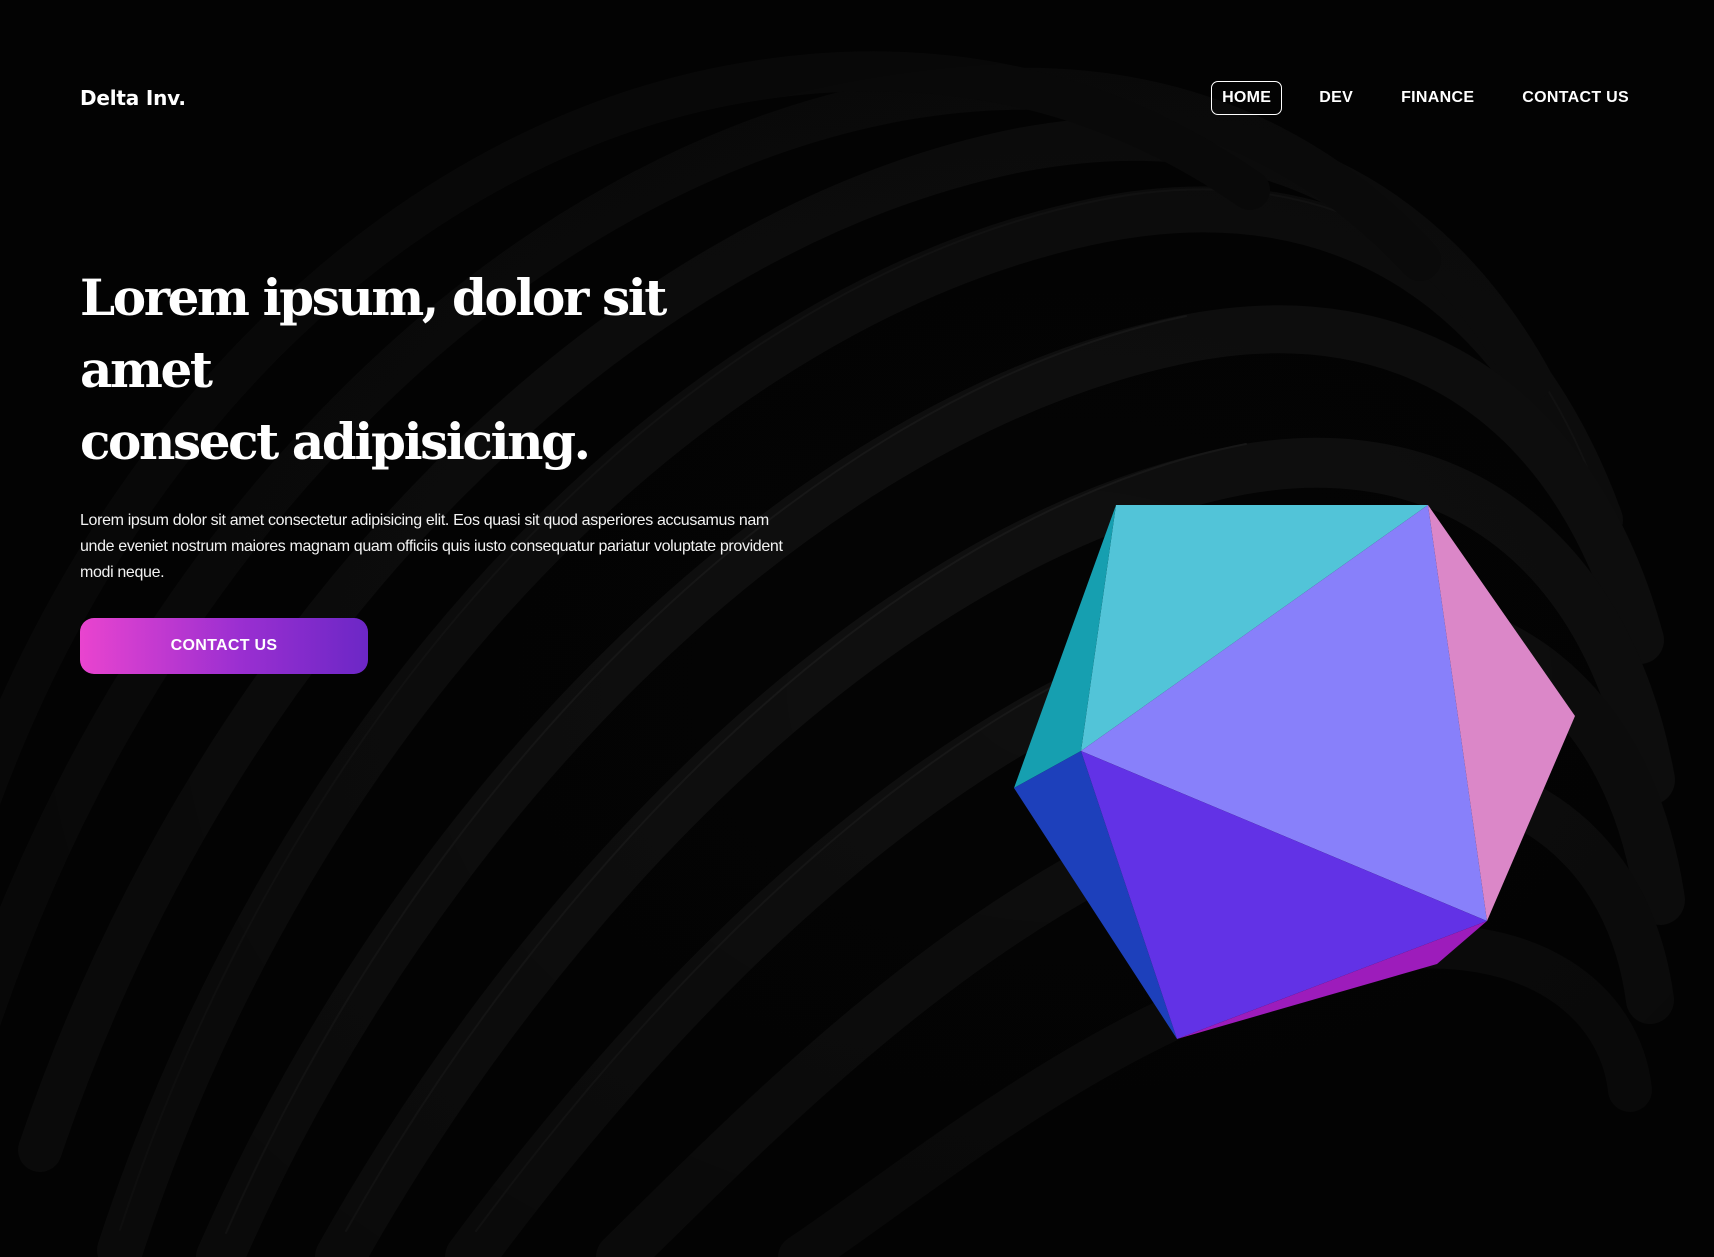 This screenshot has width=1714, height=1257. I want to click on nav-menu: HOME DEV FINANCE CONTACT US, so click(1425, 98).